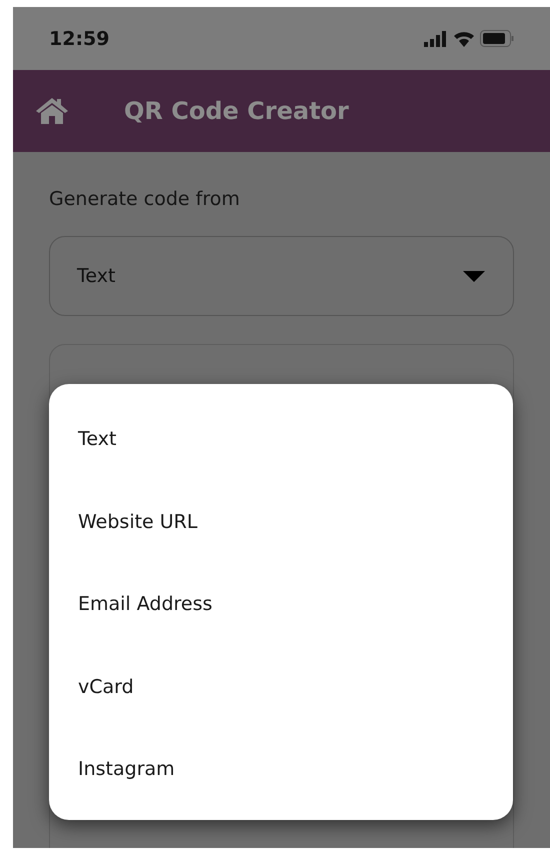 The width and height of the screenshot is (550, 850). I want to click on field-label: Generate code from, so click(145, 199).